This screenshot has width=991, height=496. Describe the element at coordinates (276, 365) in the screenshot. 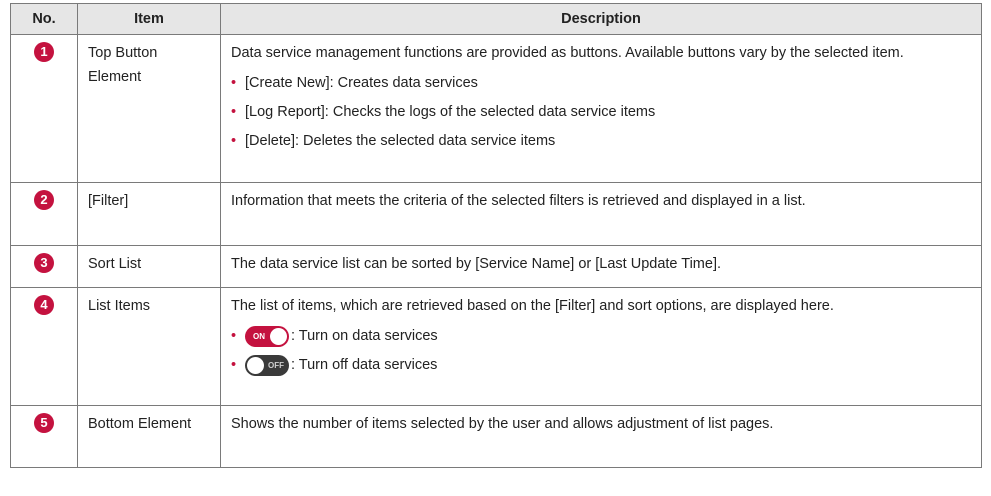

I see `toggle-off-label: OFF` at that location.